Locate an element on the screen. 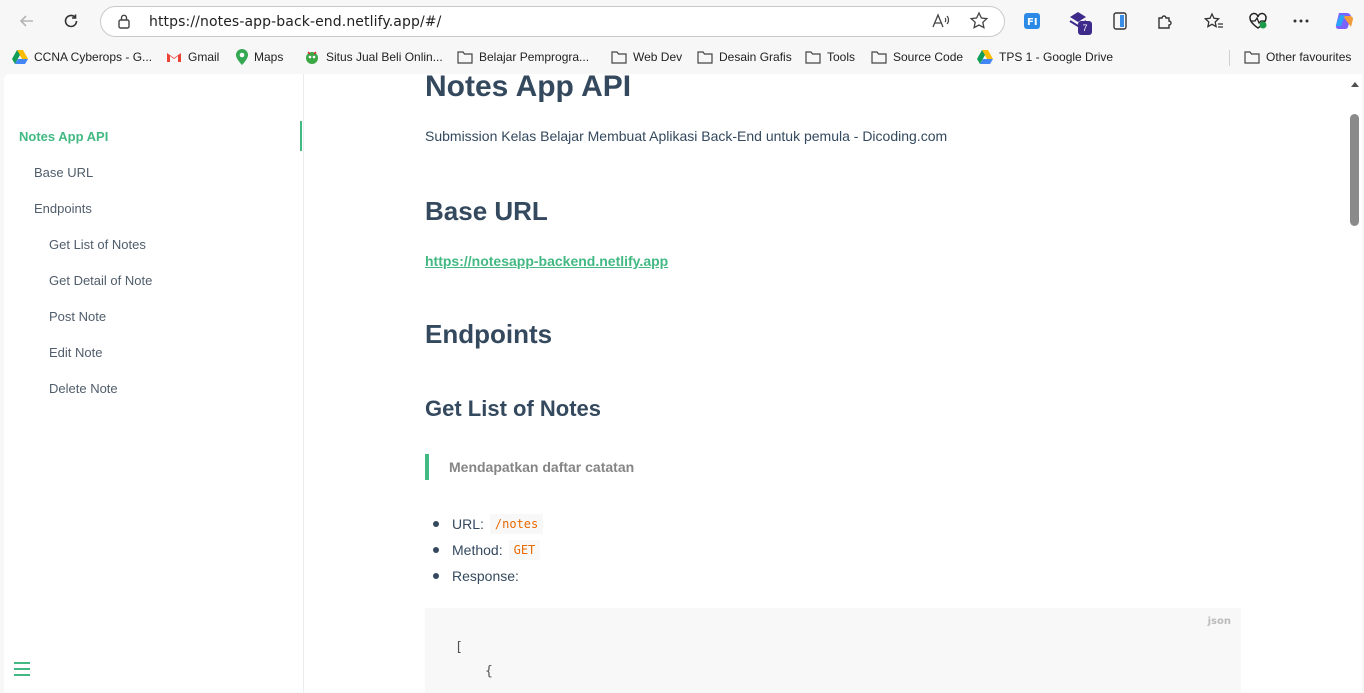 The image size is (1364, 693). list-item-url: URL: /notes is located at coordinates (488, 524).